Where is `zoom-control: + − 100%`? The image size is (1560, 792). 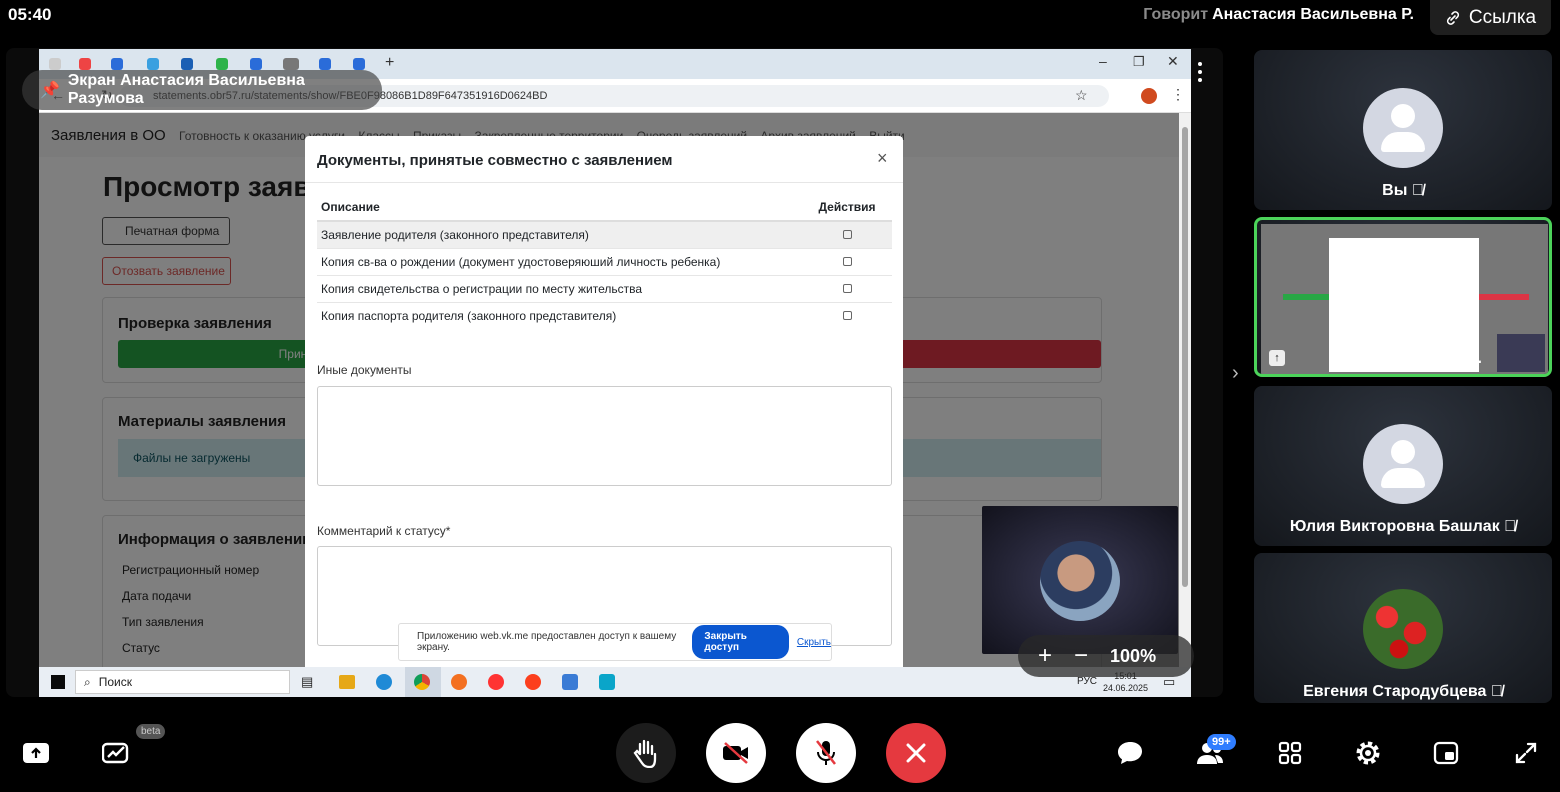
zoom-control: + − 100% is located at coordinates (1106, 656).